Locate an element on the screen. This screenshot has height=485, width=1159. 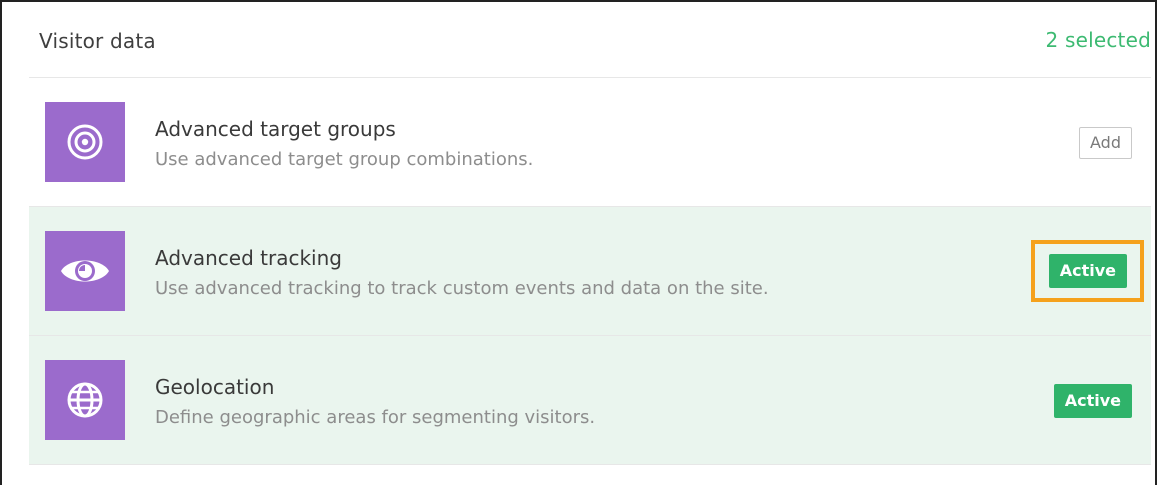
feature-title: Geolocation is located at coordinates (215, 387).